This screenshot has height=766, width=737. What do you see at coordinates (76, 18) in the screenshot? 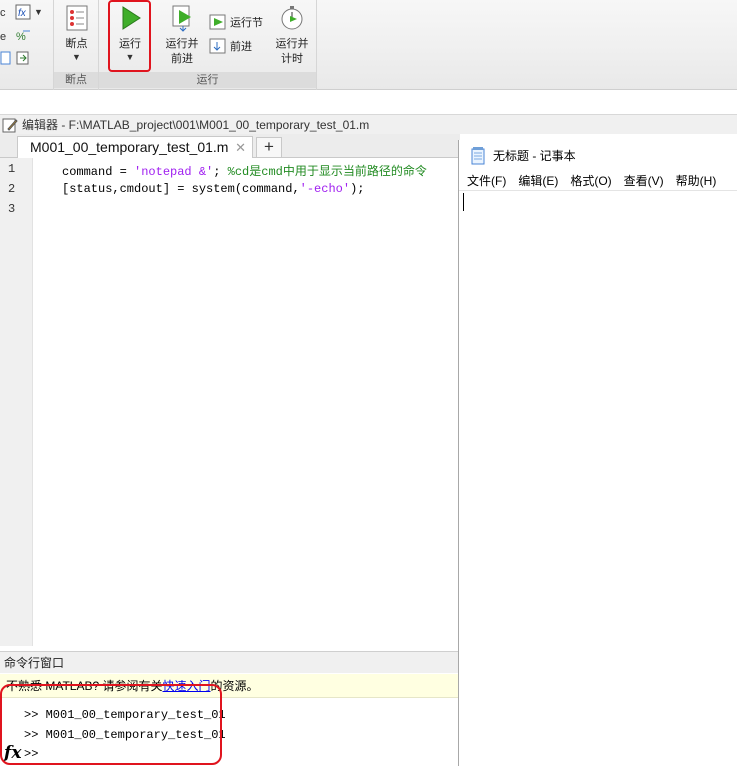
I see `breakpoints-icon` at bounding box center [76, 18].